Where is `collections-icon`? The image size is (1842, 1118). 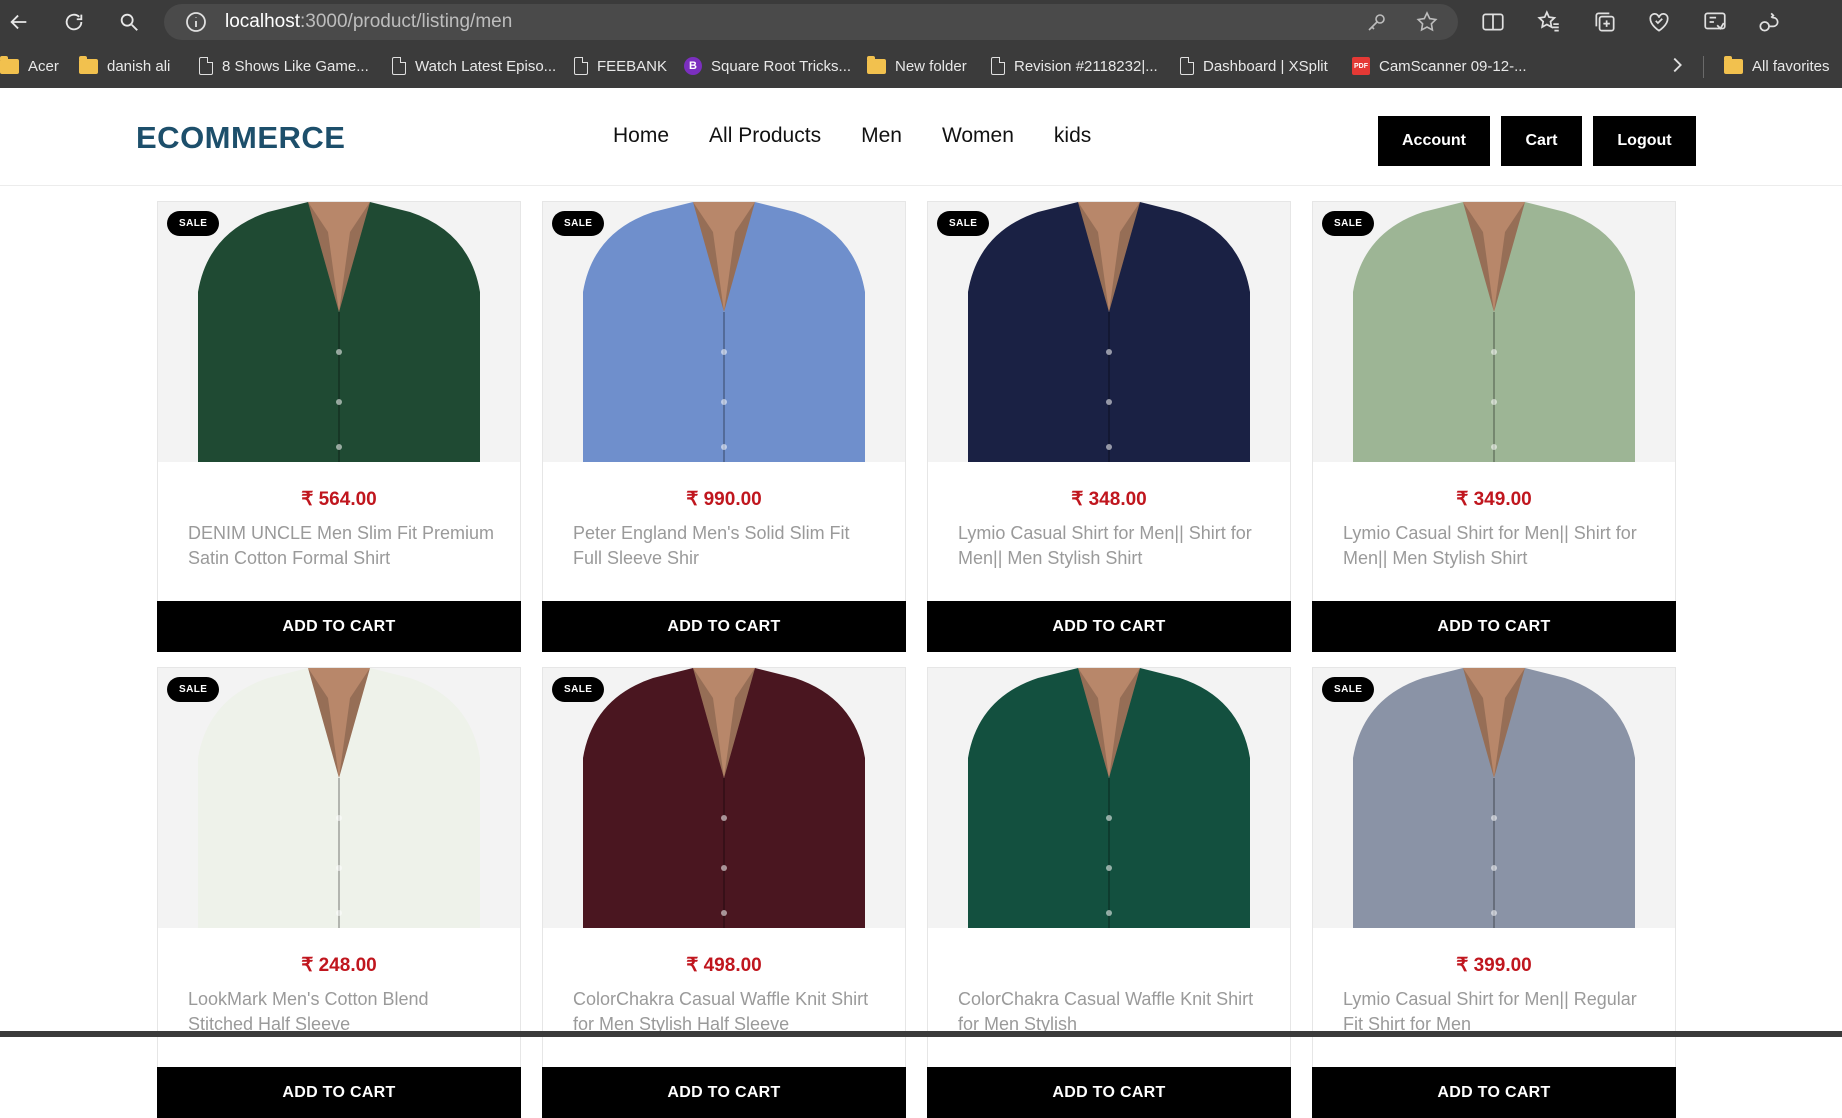
collections-icon is located at coordinates (1605, 22).